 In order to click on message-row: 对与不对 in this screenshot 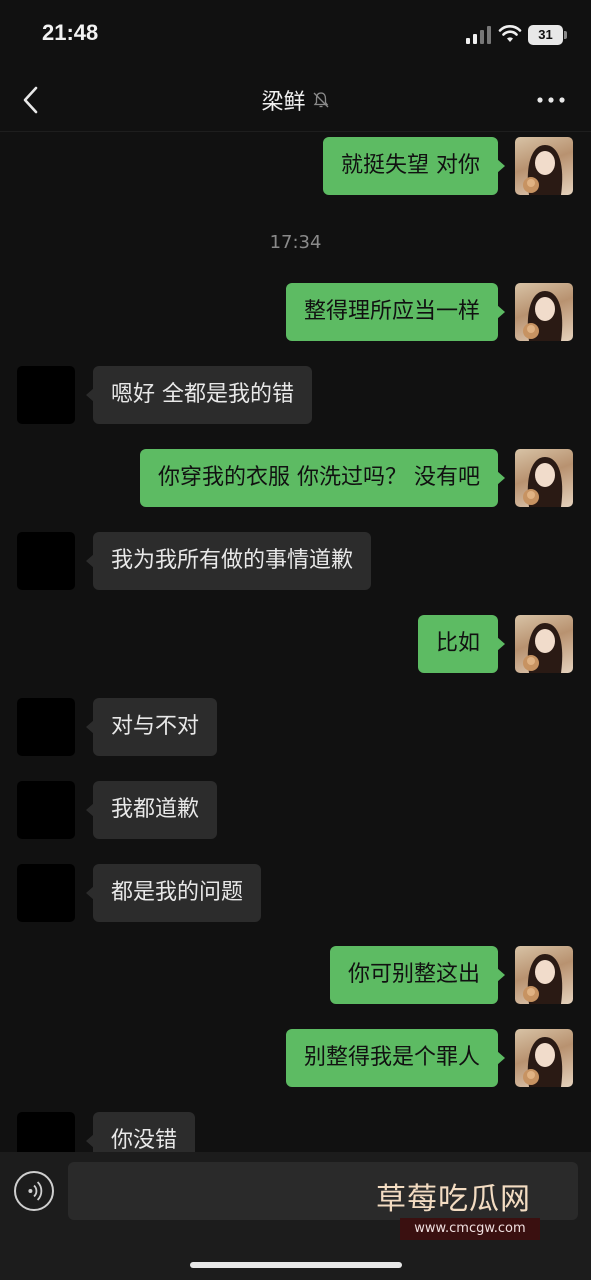, I will do `click(295, 727)`.